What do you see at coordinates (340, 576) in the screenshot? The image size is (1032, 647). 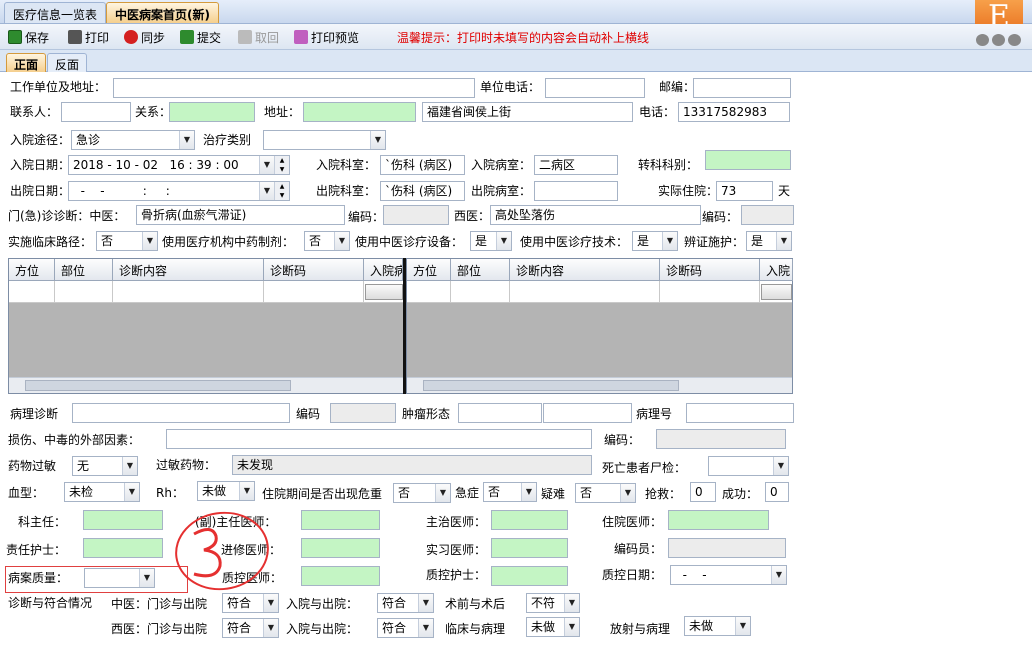 I see `qc-doctor-field` at bounding box center [340, 576].